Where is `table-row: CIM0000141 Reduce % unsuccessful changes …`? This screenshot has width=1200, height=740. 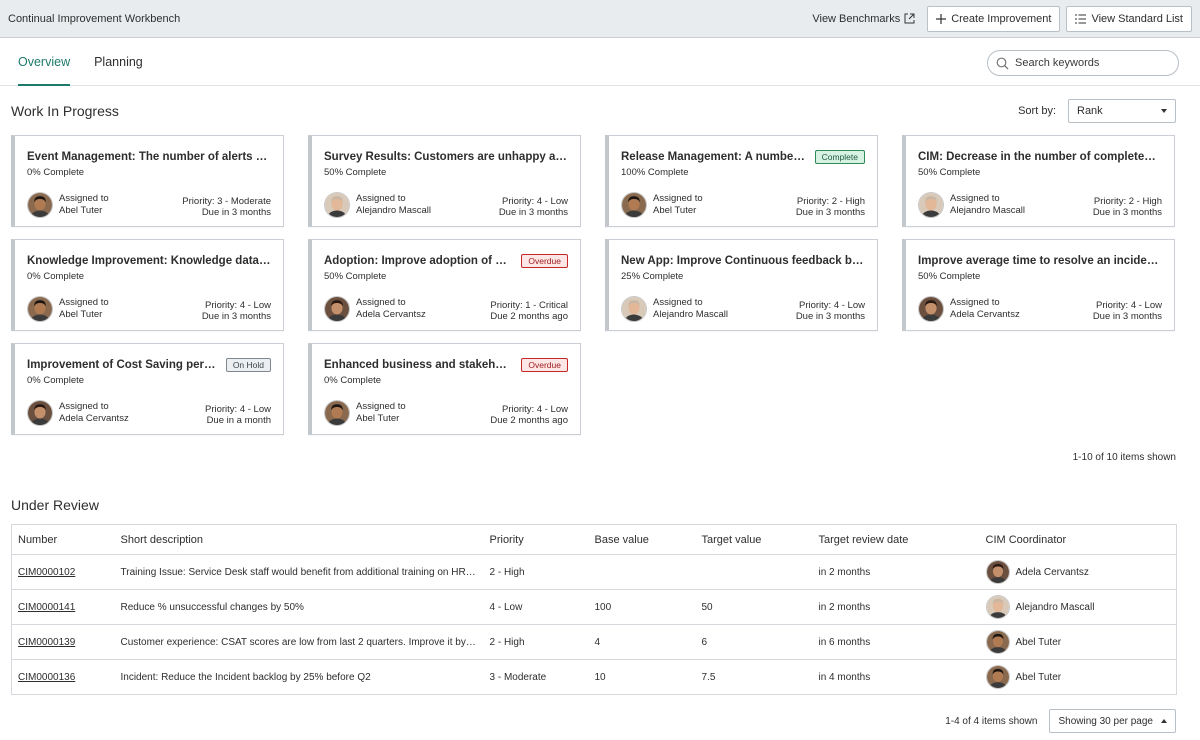 table-row: CIM0000141 Reduce % unsuccessful changes … is located at coordinates (594, 607).